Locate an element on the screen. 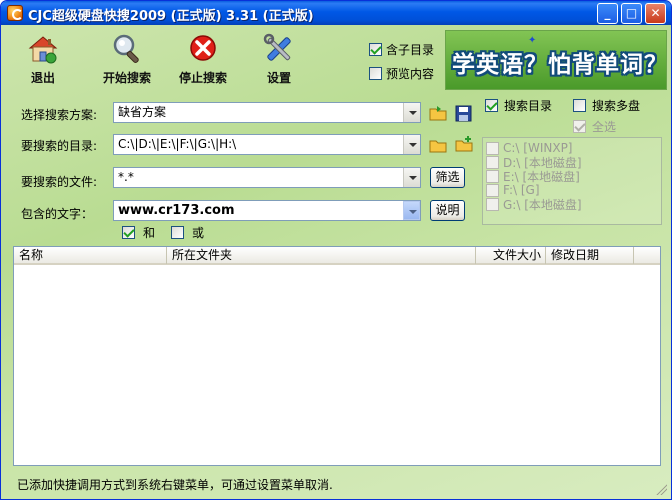 The image size is (672, 500). minimize-button: _ is located at coordinates (607, 13).